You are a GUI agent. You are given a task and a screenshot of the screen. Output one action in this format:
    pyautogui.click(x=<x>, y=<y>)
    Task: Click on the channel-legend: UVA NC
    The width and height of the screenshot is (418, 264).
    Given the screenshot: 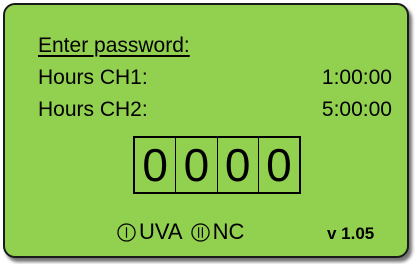 What is the action you would take?
    pyautogui.click(x=180, y=232)
    